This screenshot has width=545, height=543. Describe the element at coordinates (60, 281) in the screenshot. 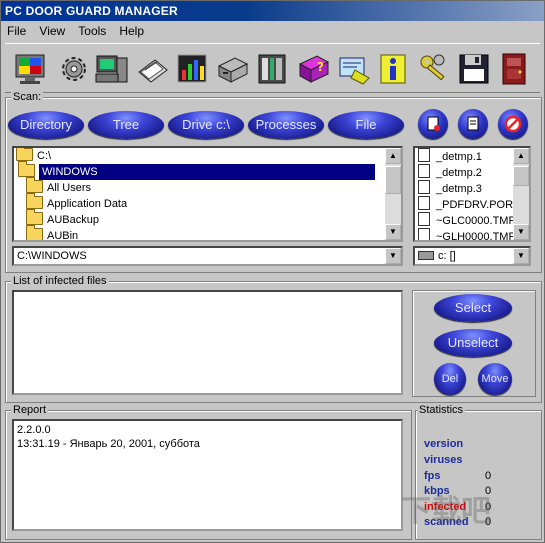

I see `infected-legend: List of infected files` at that location.